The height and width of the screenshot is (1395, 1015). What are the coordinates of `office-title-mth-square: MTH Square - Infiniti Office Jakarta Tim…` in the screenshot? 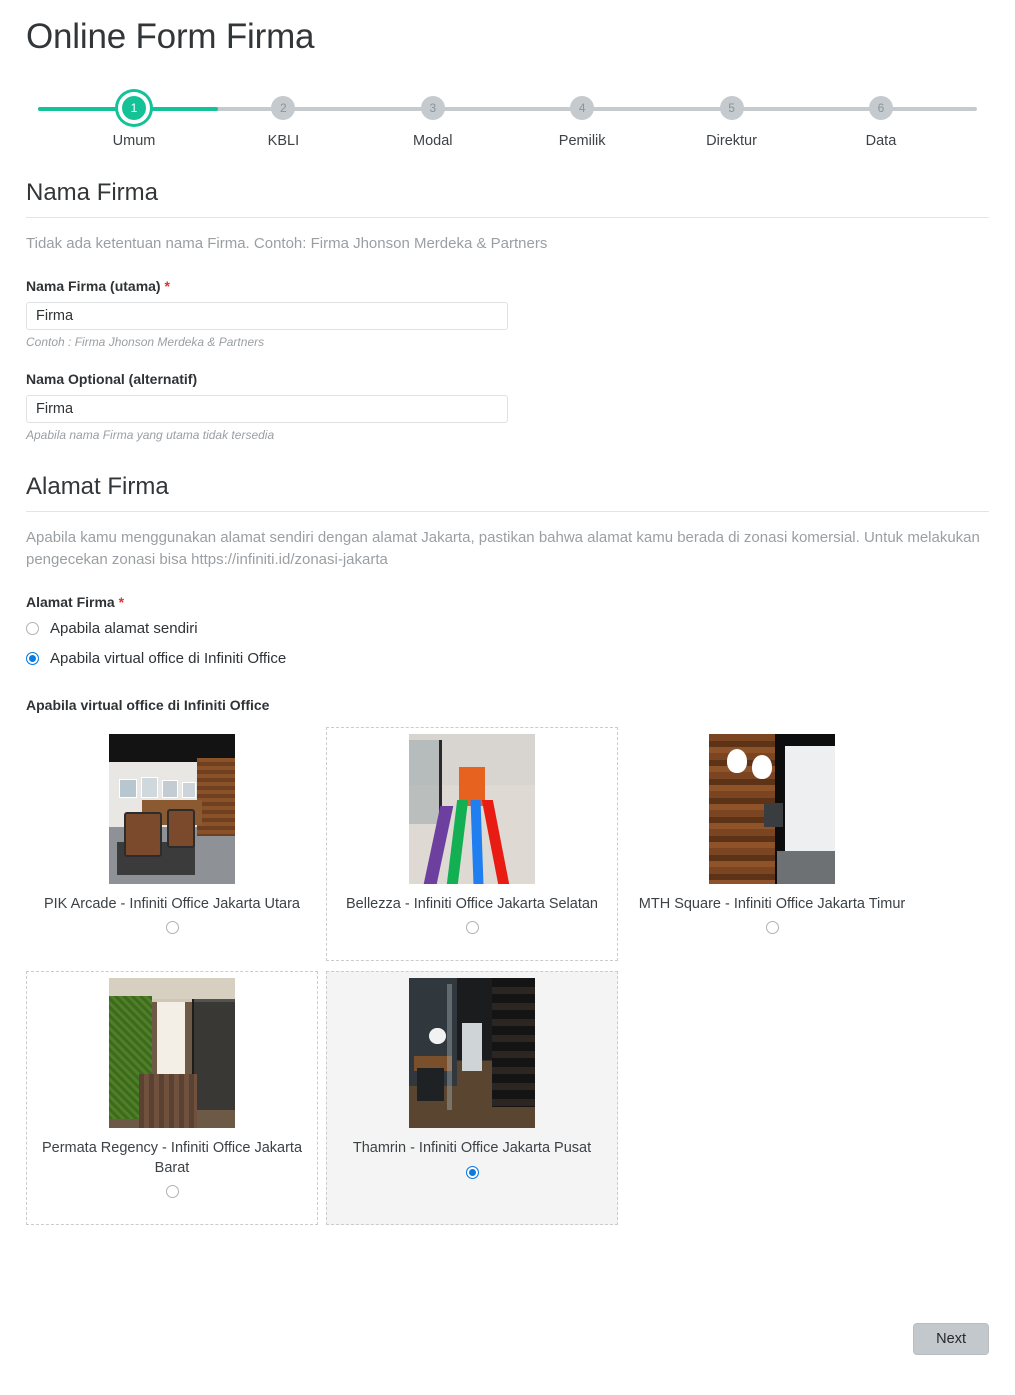 It's located at (772, 903).